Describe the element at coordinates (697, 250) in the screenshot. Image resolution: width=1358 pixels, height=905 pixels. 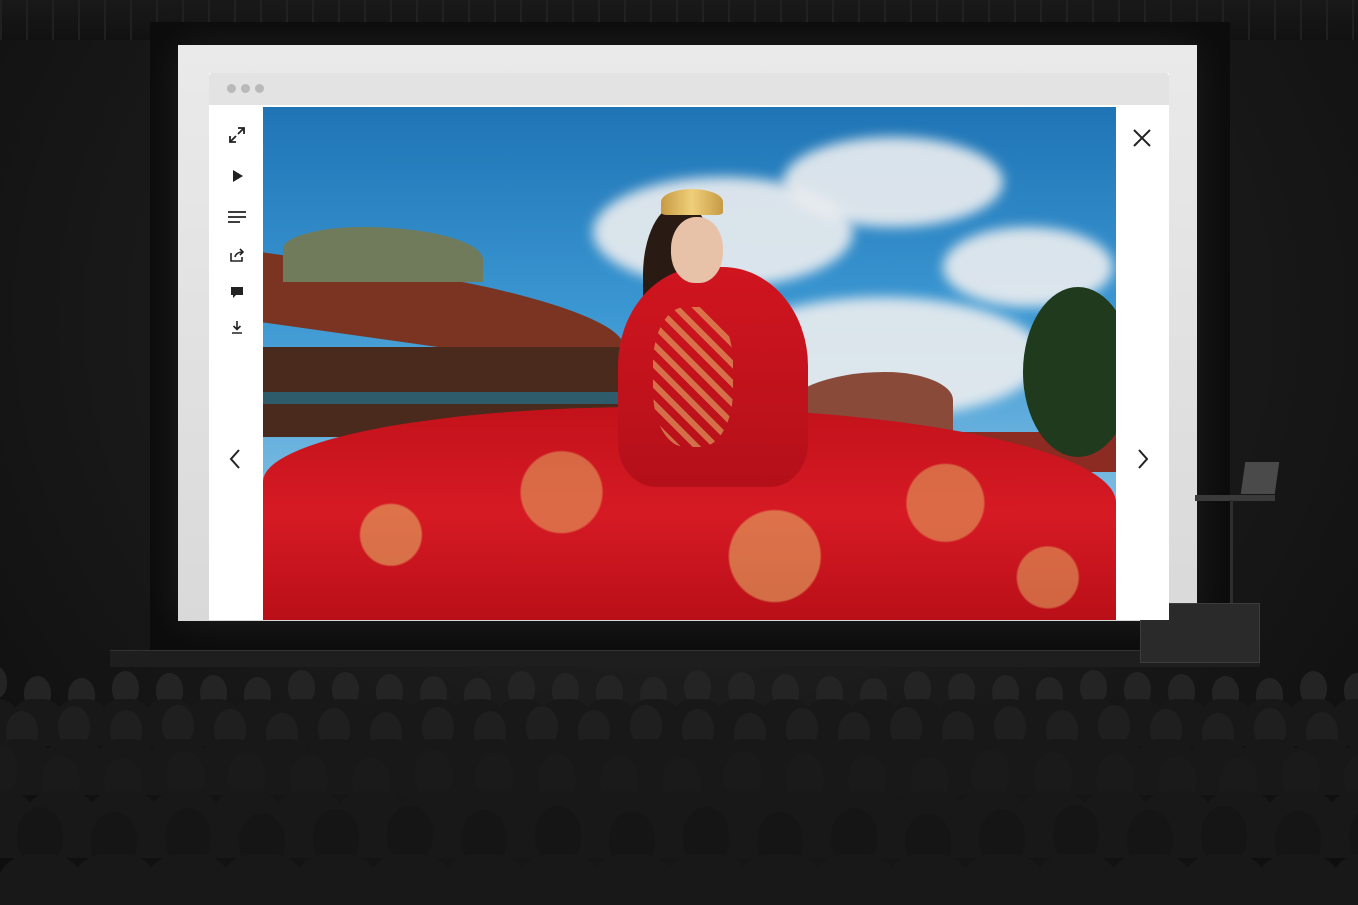
I see `photo-face` at that location.